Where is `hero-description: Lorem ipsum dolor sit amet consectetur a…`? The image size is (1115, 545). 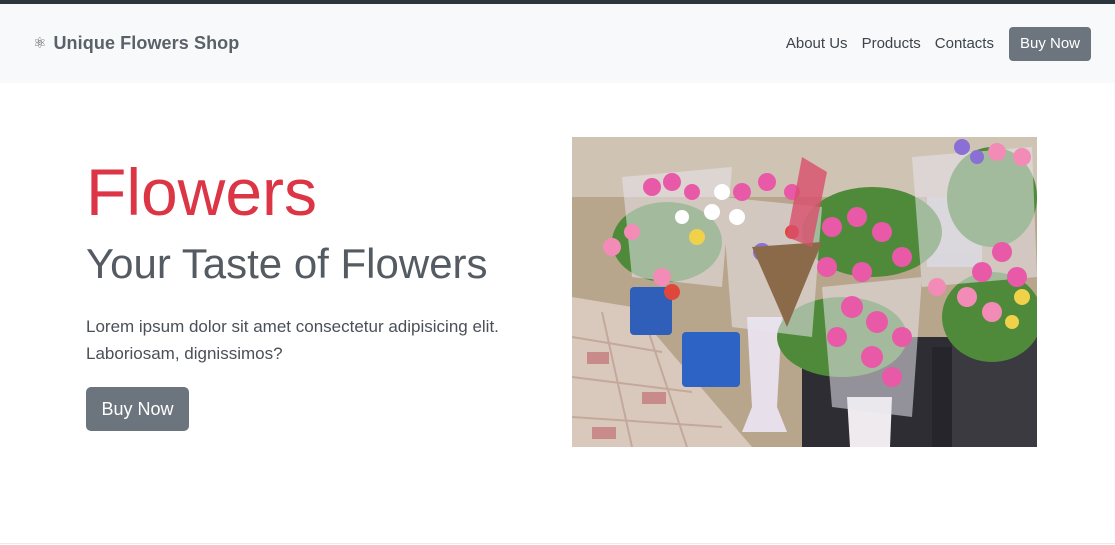 hero-description: Lorem ipsum dolor sit amet consectetur a… is located at coordinates (292, 340).